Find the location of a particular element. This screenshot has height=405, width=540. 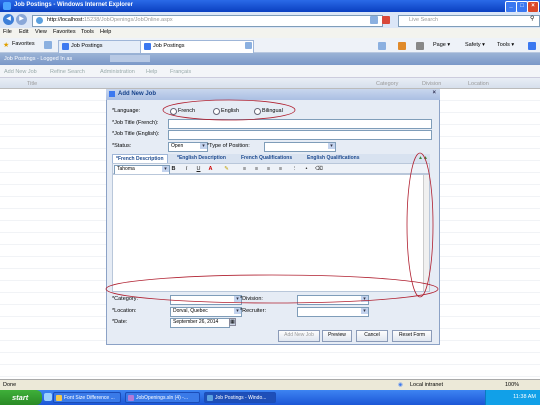

location-select: Dorval, Quebec ▾ is located at coordinates (206, 312).